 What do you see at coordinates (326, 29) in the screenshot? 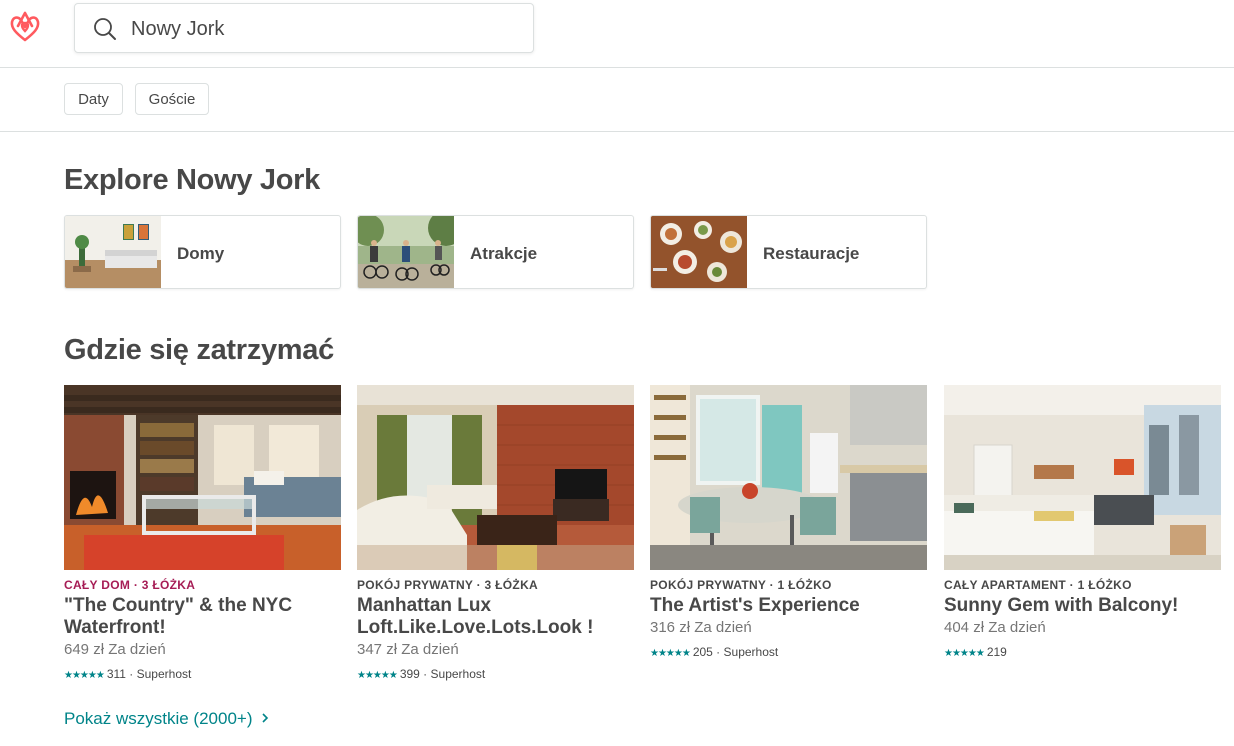
I see `search-input` at bounding box center [326, 29].